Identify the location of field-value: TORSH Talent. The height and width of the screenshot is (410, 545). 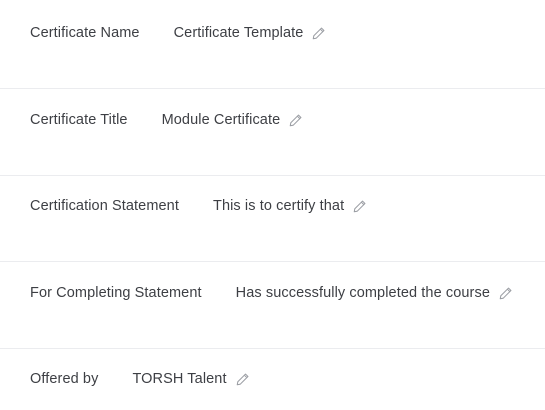
(179, 379).